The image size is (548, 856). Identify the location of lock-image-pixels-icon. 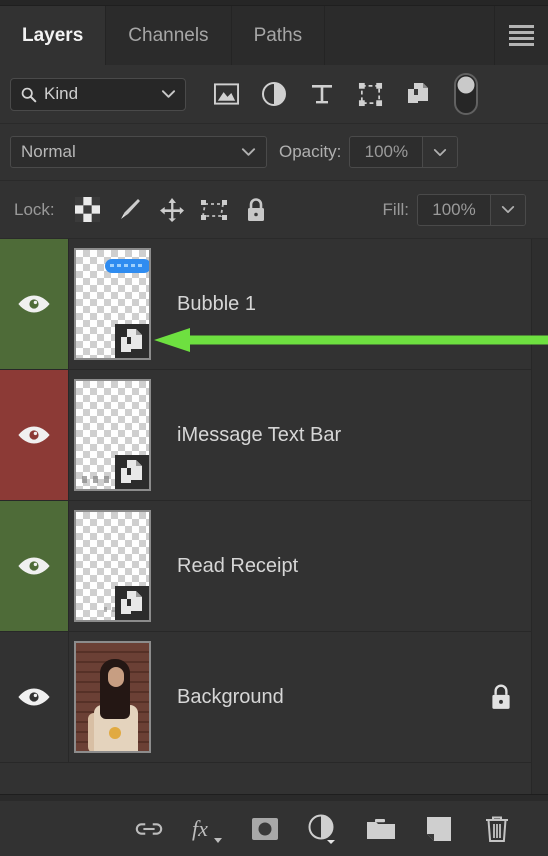
(130, 210).